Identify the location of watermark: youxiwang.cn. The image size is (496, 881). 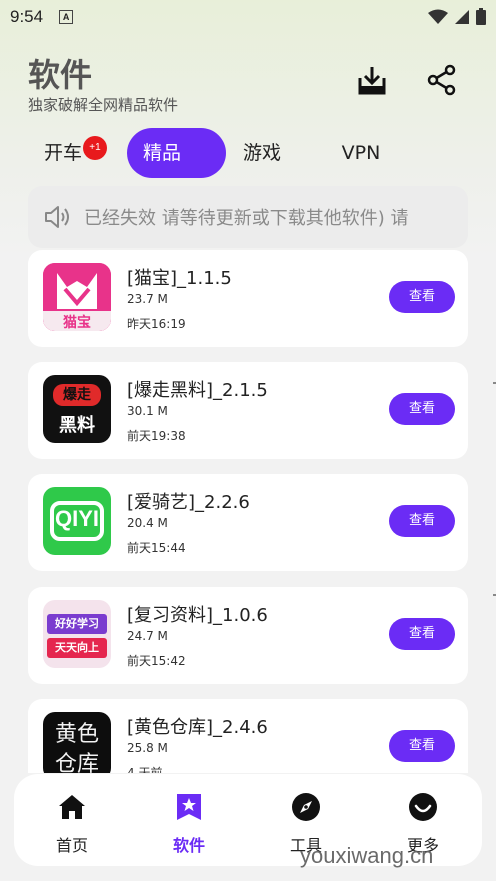
(367, 855).